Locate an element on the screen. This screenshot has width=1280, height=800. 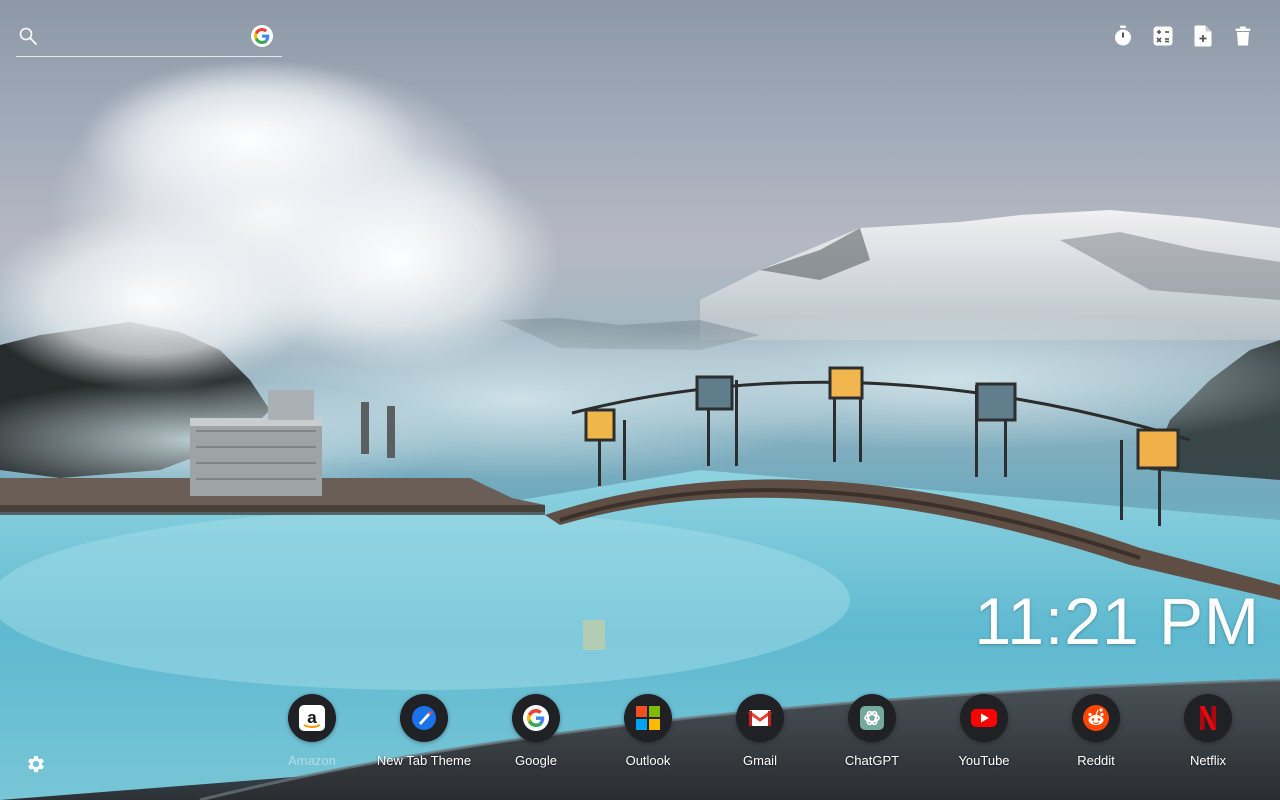
gear-icon is located at coordinates (36, 764).